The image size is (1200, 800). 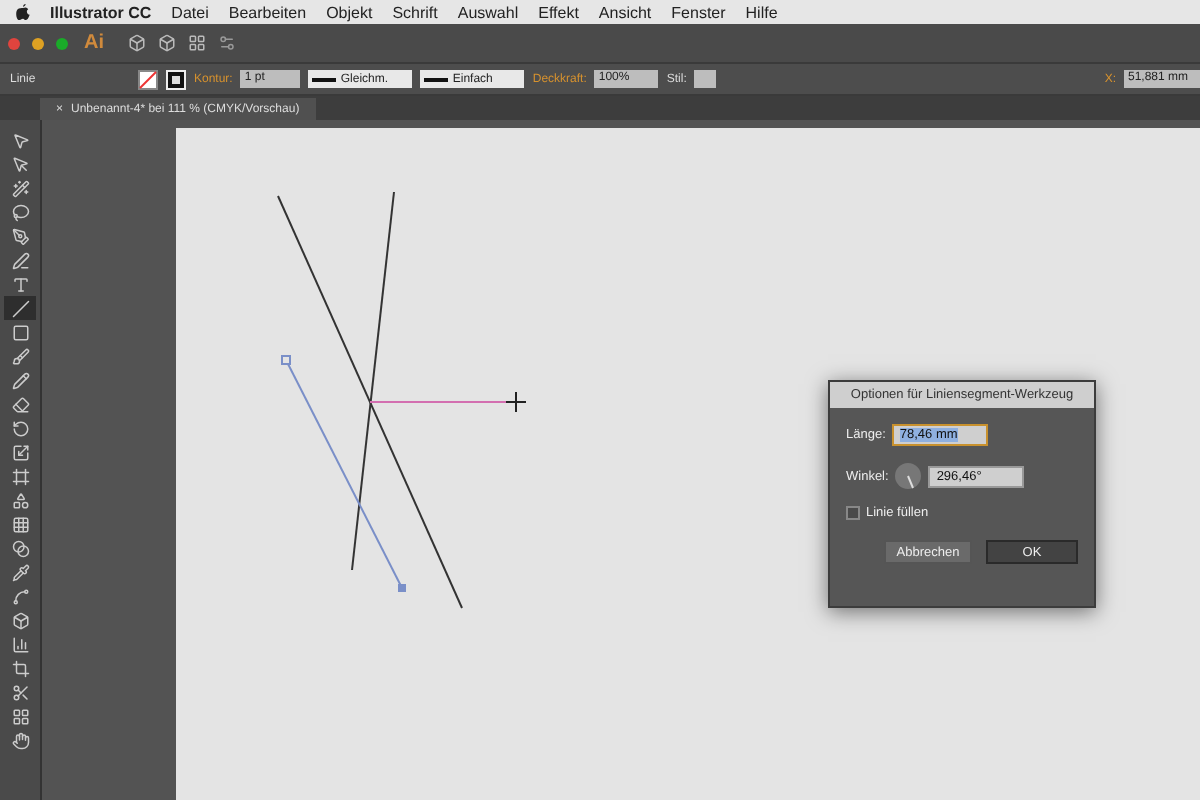 I want to click on menu-item: Objekt, so click(x=349, y=12).